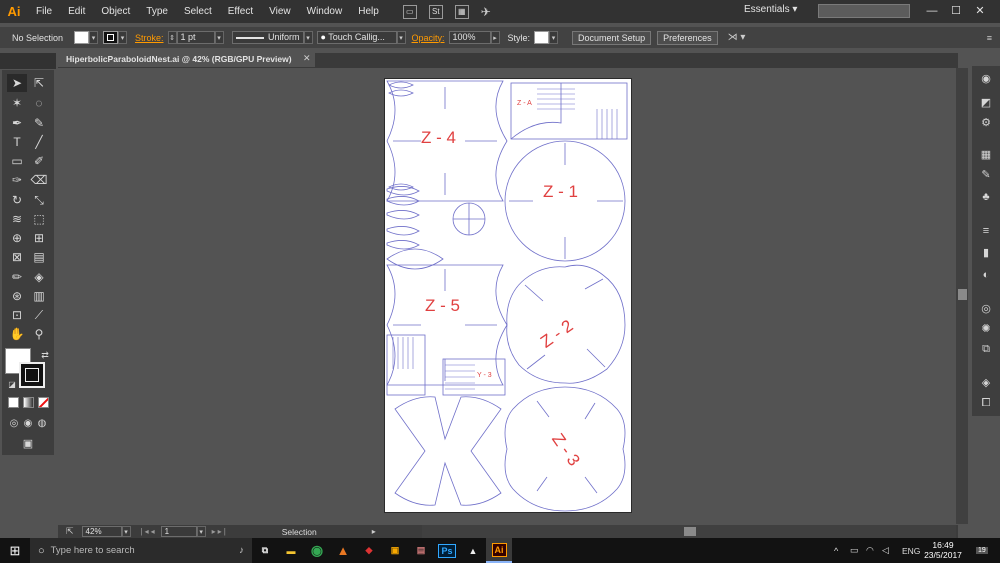 The height and width of the screenshot is (563, 1000). I want to click on pdf-viewer-icon: ▣, so click(395, 550).